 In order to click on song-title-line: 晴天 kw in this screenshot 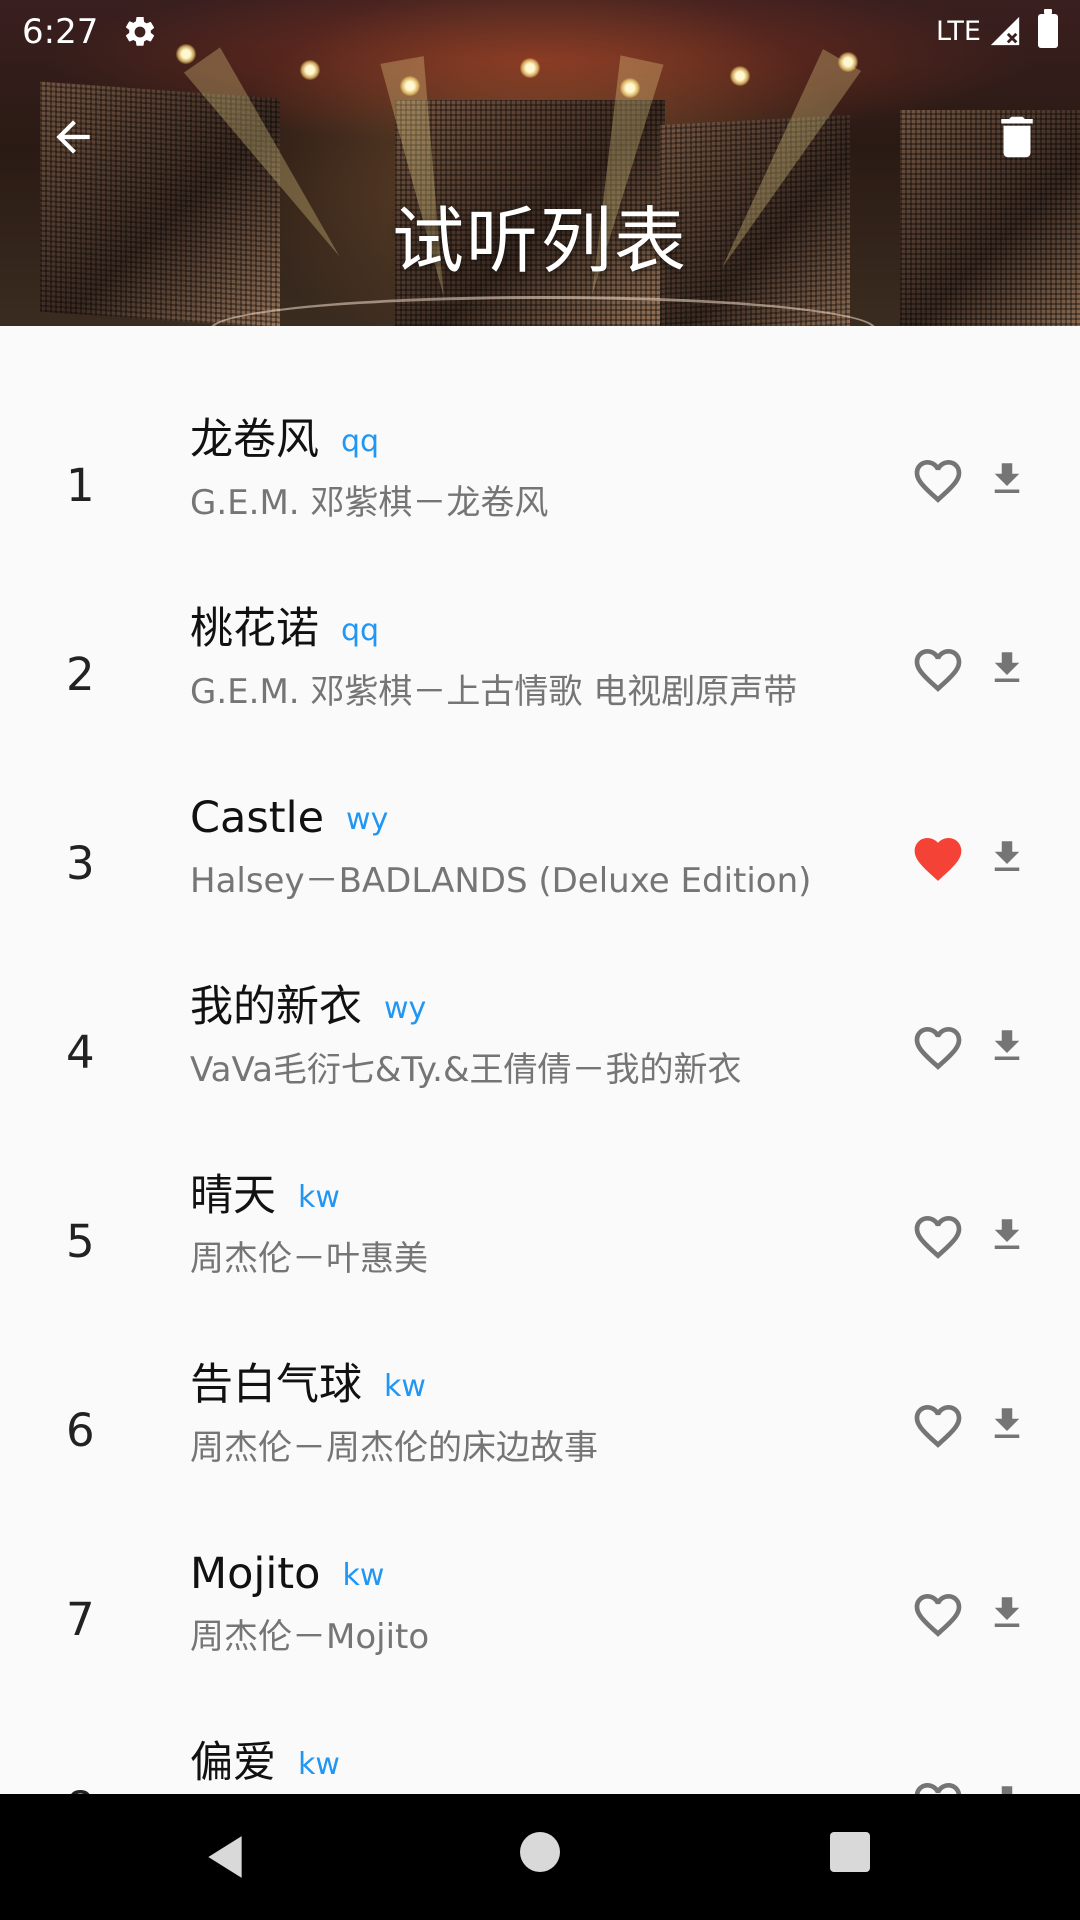, I will do `click(265, 1196)`.